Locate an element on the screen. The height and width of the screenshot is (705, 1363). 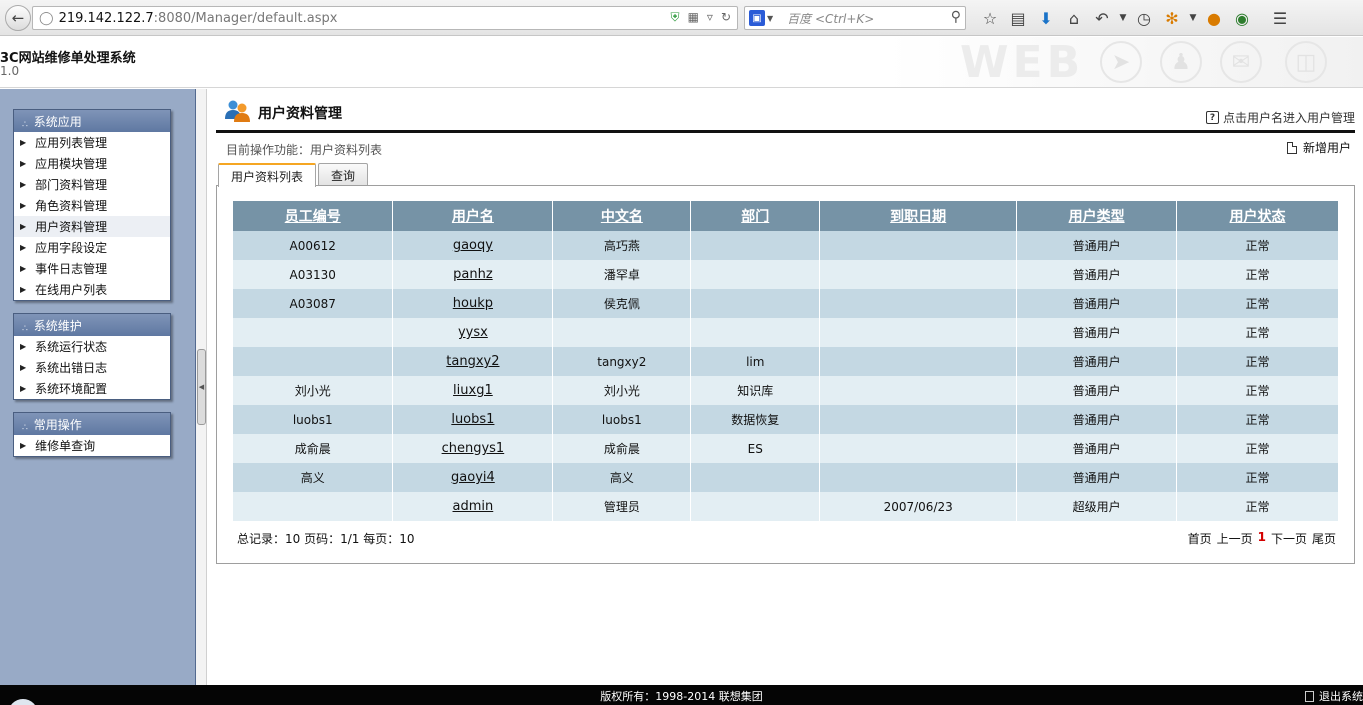
column-header-user-type: 用户类型 is located at coordinates (1097, 216).